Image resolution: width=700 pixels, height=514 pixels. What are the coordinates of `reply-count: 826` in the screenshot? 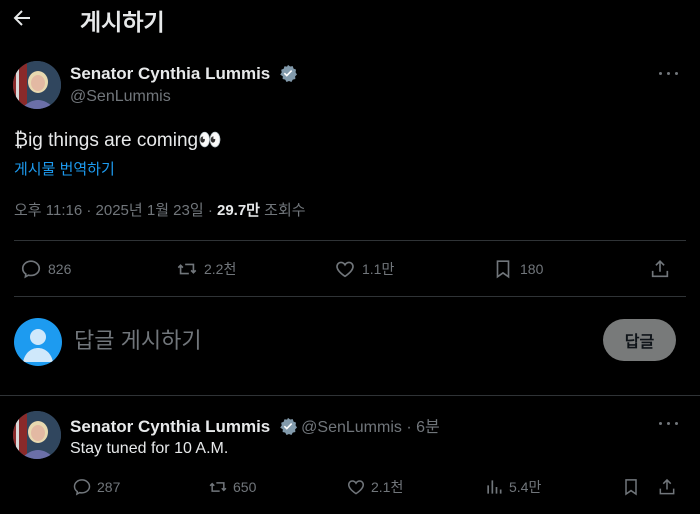 It's located at (60, 269).